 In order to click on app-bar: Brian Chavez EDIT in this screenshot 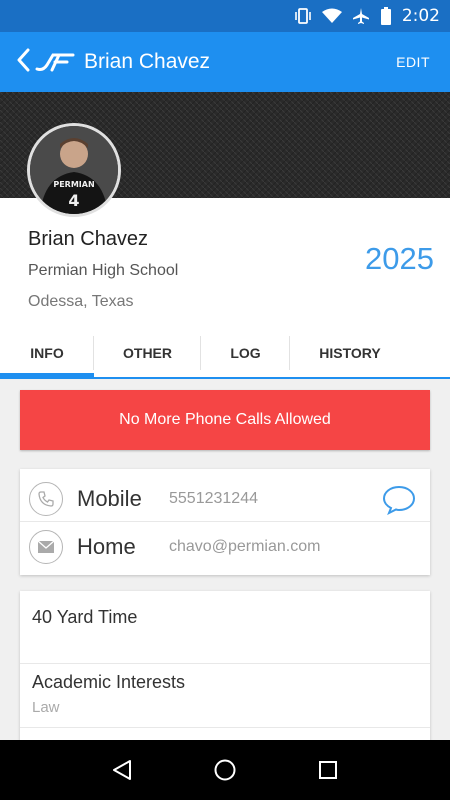, I will do `click(225, 62)`.